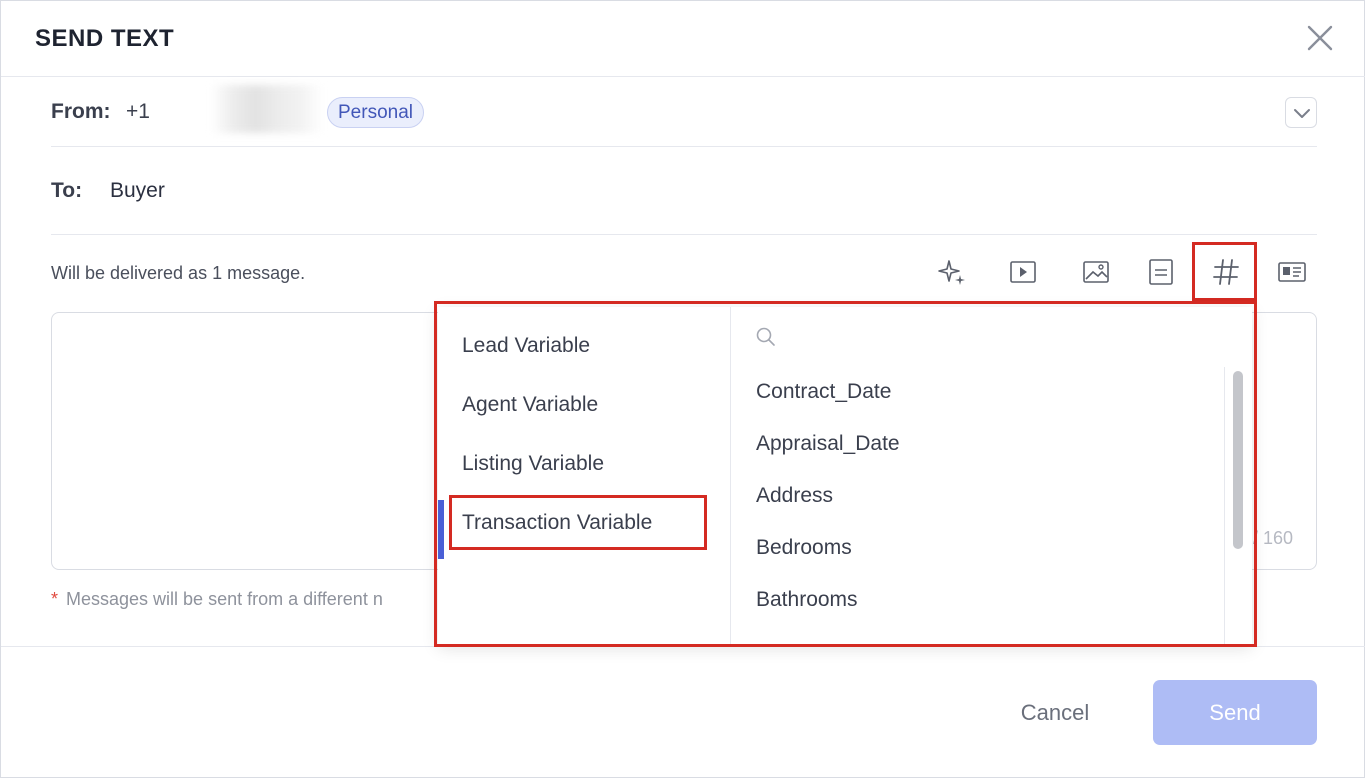  Describe the element at coordinates (55, 599) in the screenshot. I see `footnote-star: *` at that location.